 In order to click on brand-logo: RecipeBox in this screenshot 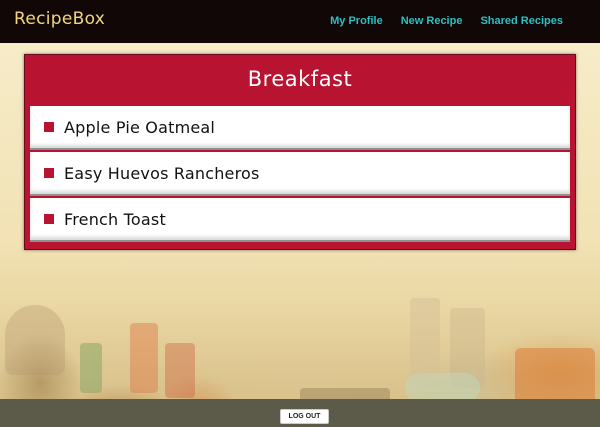, I will do `click(59, 19)`.